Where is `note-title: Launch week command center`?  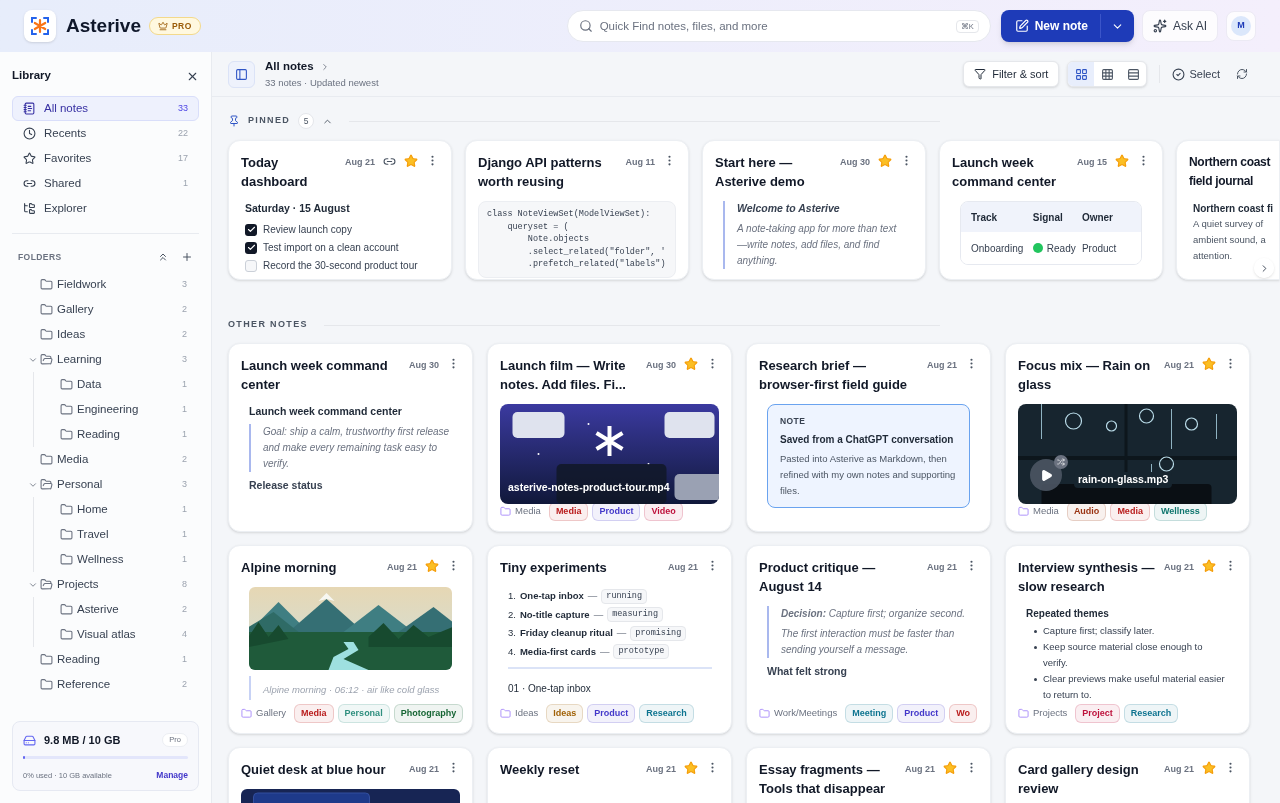 note-title: Launch week command center is located at coordinates (1005, 172).